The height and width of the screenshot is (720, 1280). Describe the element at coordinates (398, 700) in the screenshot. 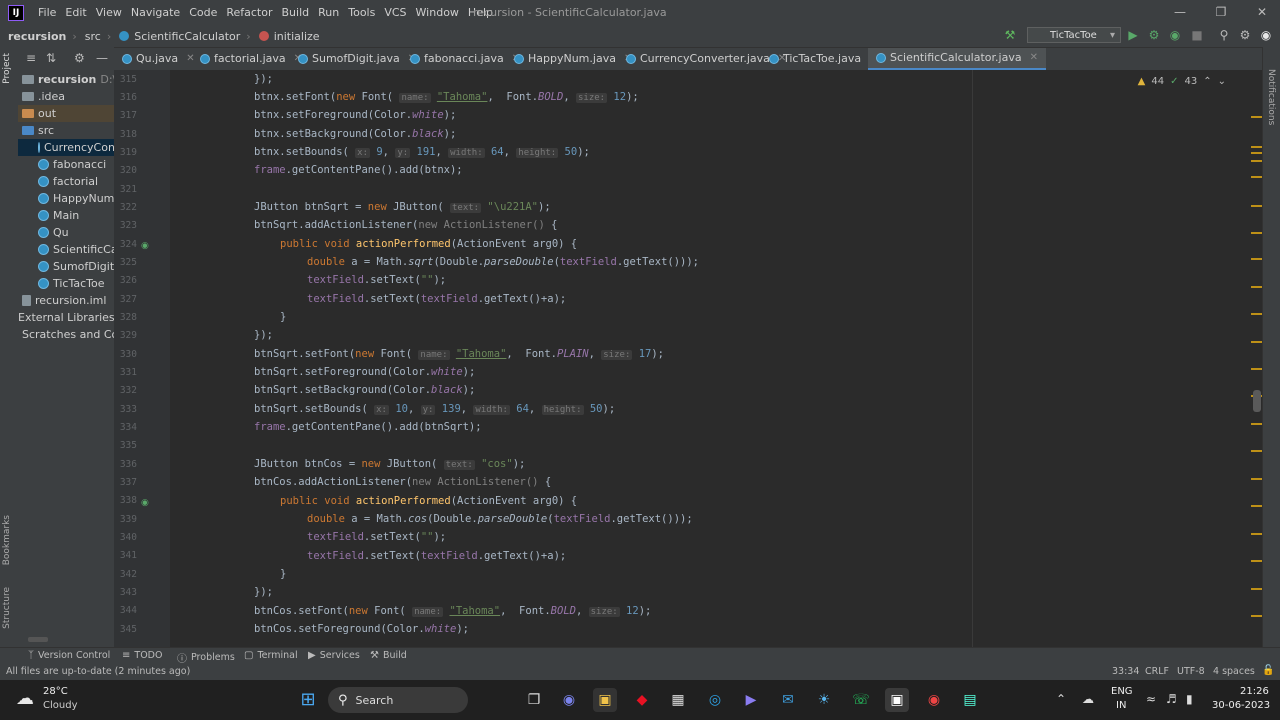

I see `taskbar-search: ⚲ Search` at that location.